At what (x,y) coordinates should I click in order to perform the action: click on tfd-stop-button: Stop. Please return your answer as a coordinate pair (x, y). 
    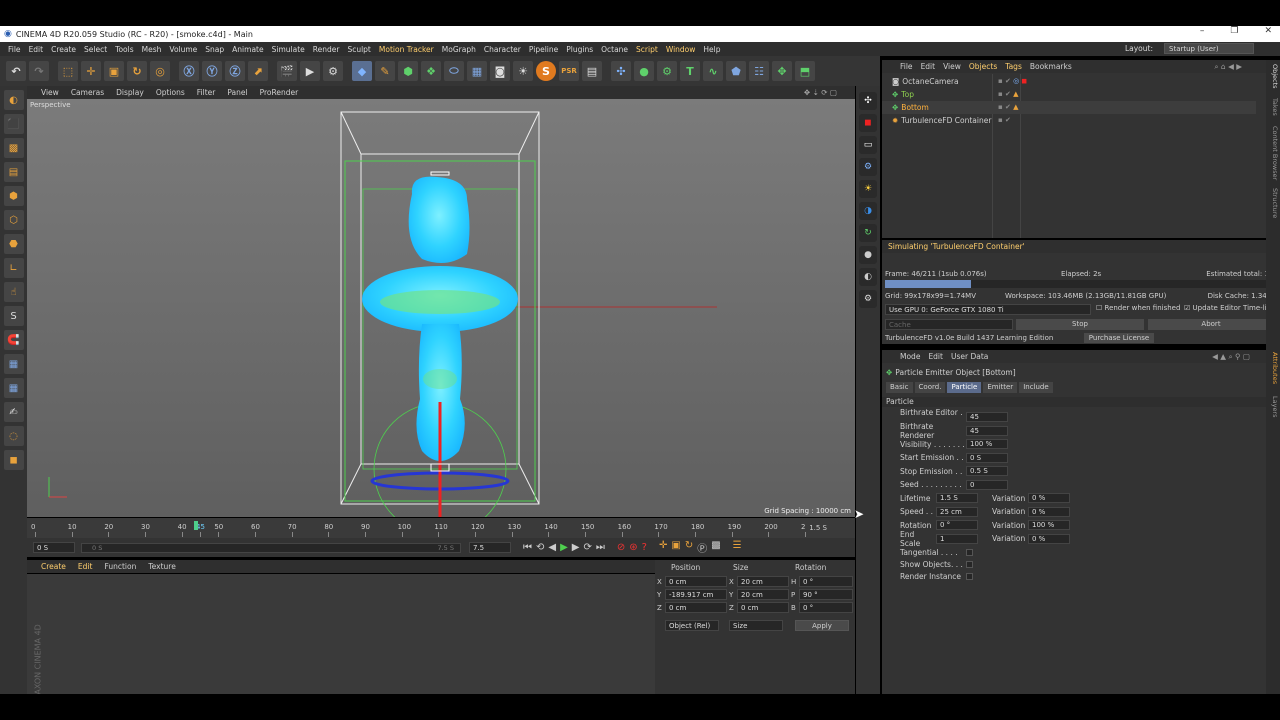
    Looking at the image, I should click on (1080, 324).